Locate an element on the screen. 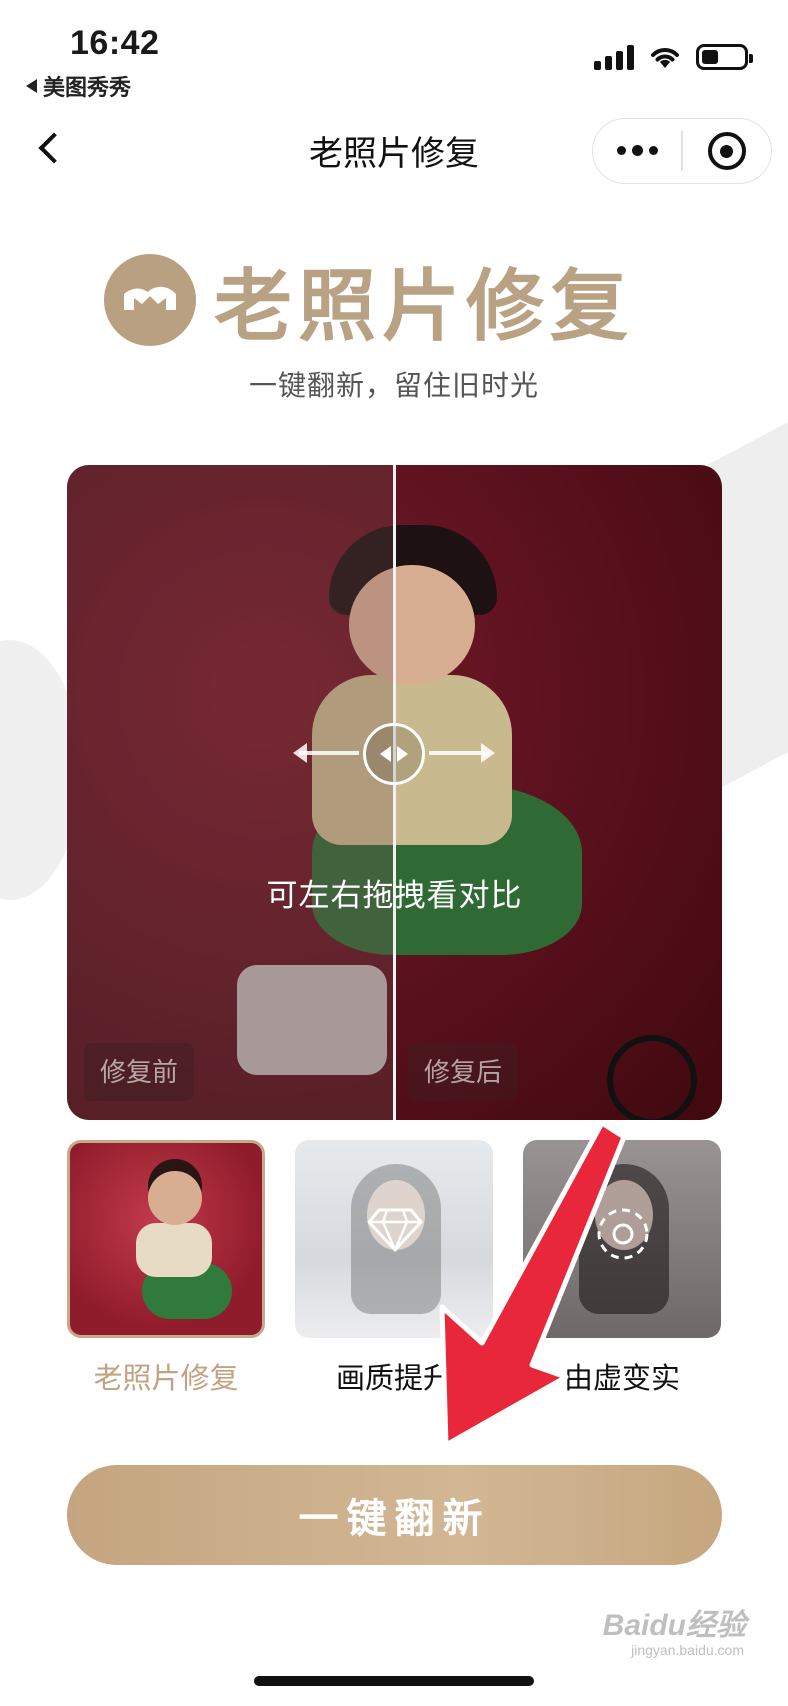  hero-banner: 老照片修复 is located at coordinates (369, 300).